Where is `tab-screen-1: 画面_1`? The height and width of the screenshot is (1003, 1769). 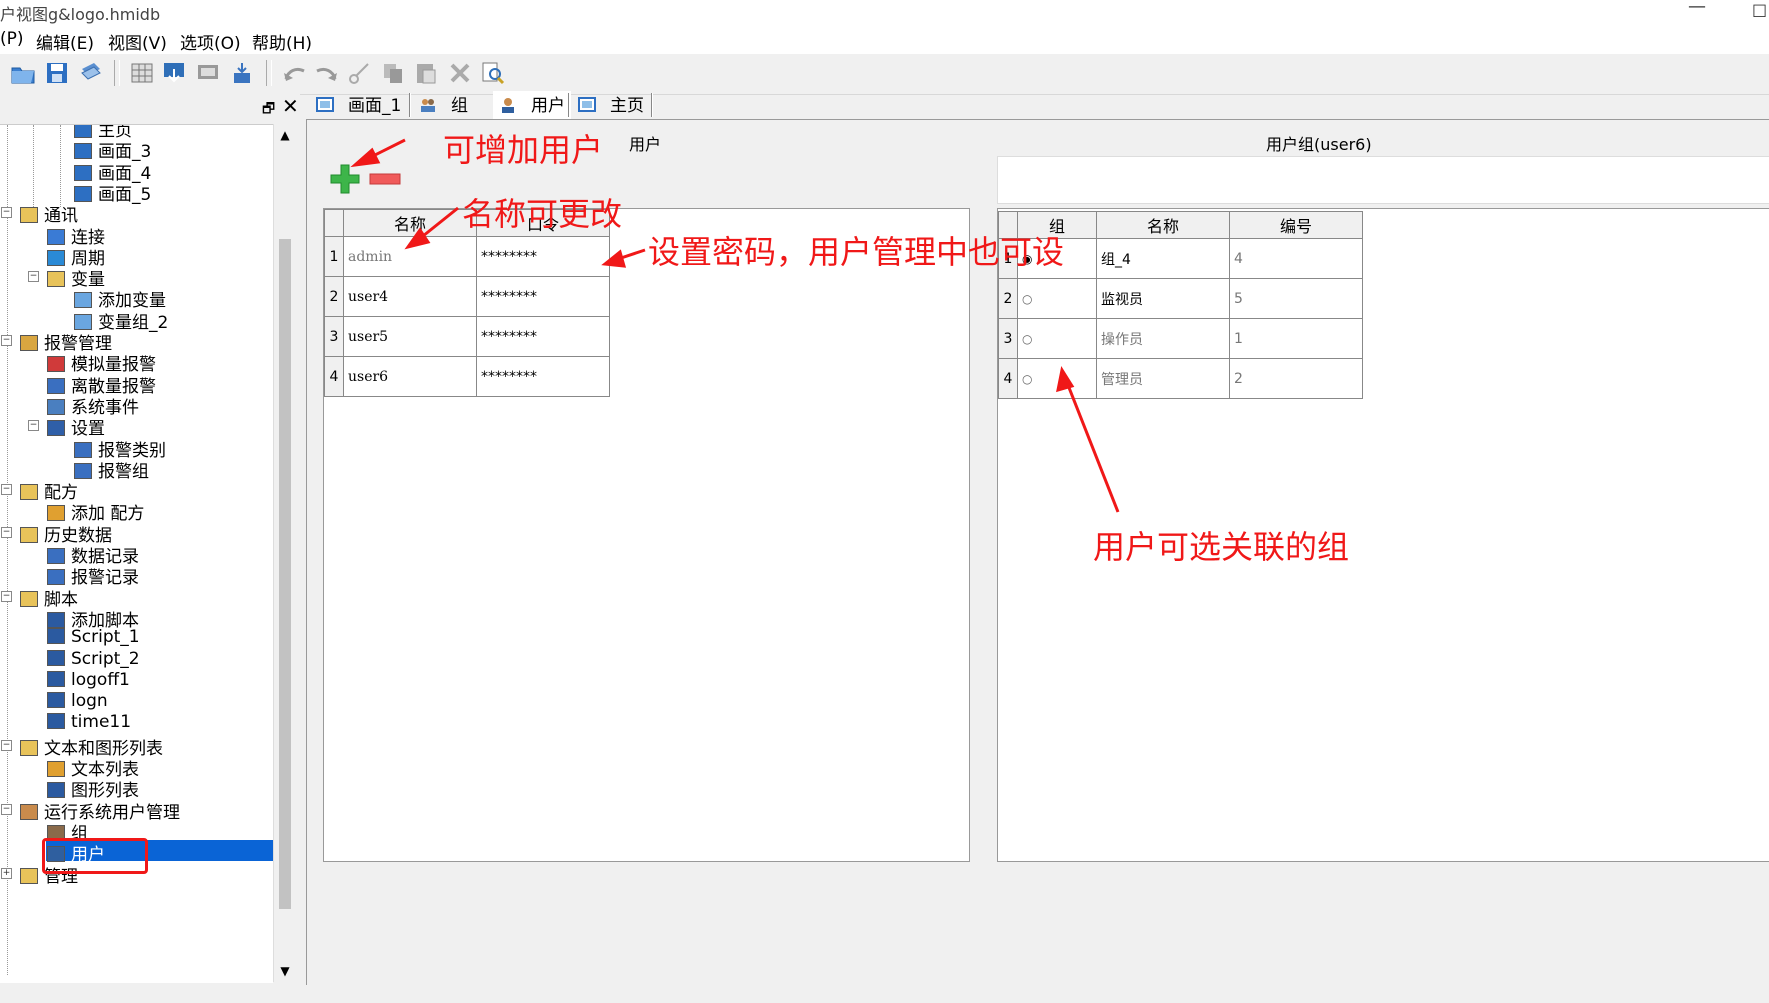 tab-screen-1: 画面_1 is located at coordinates (358, 105).